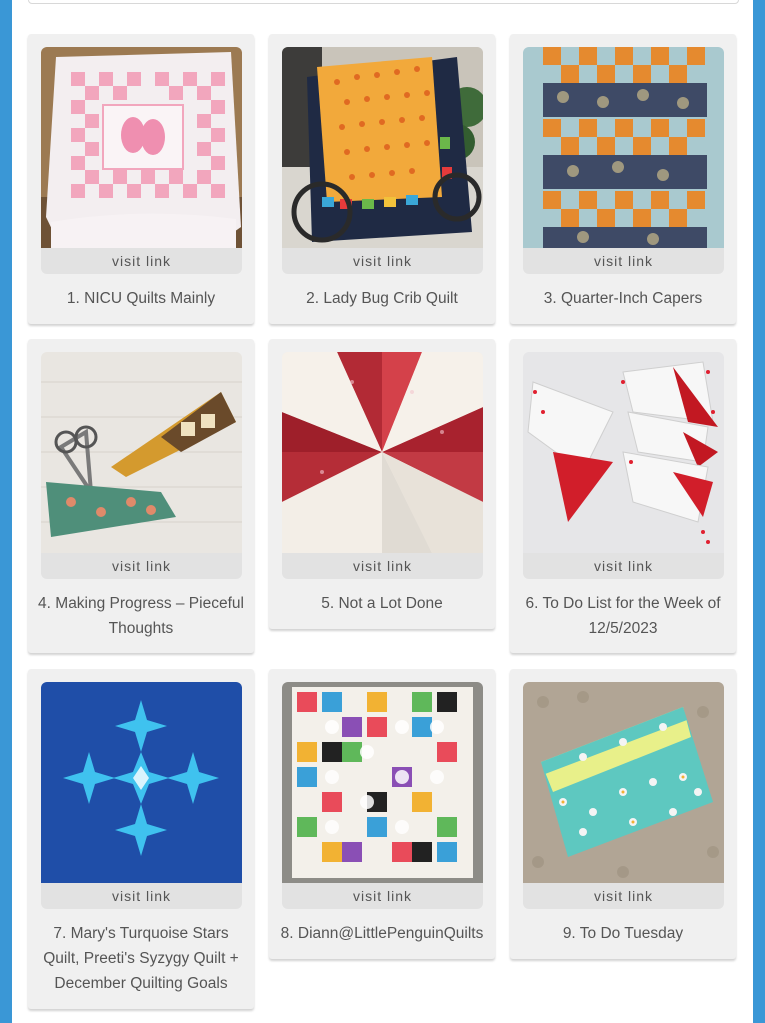 The height and width of the screenshot is (1023, 765). I want to click on link-card-8: visit link 8. Diann@LittlePenguinQuilts, so click(382, 814).